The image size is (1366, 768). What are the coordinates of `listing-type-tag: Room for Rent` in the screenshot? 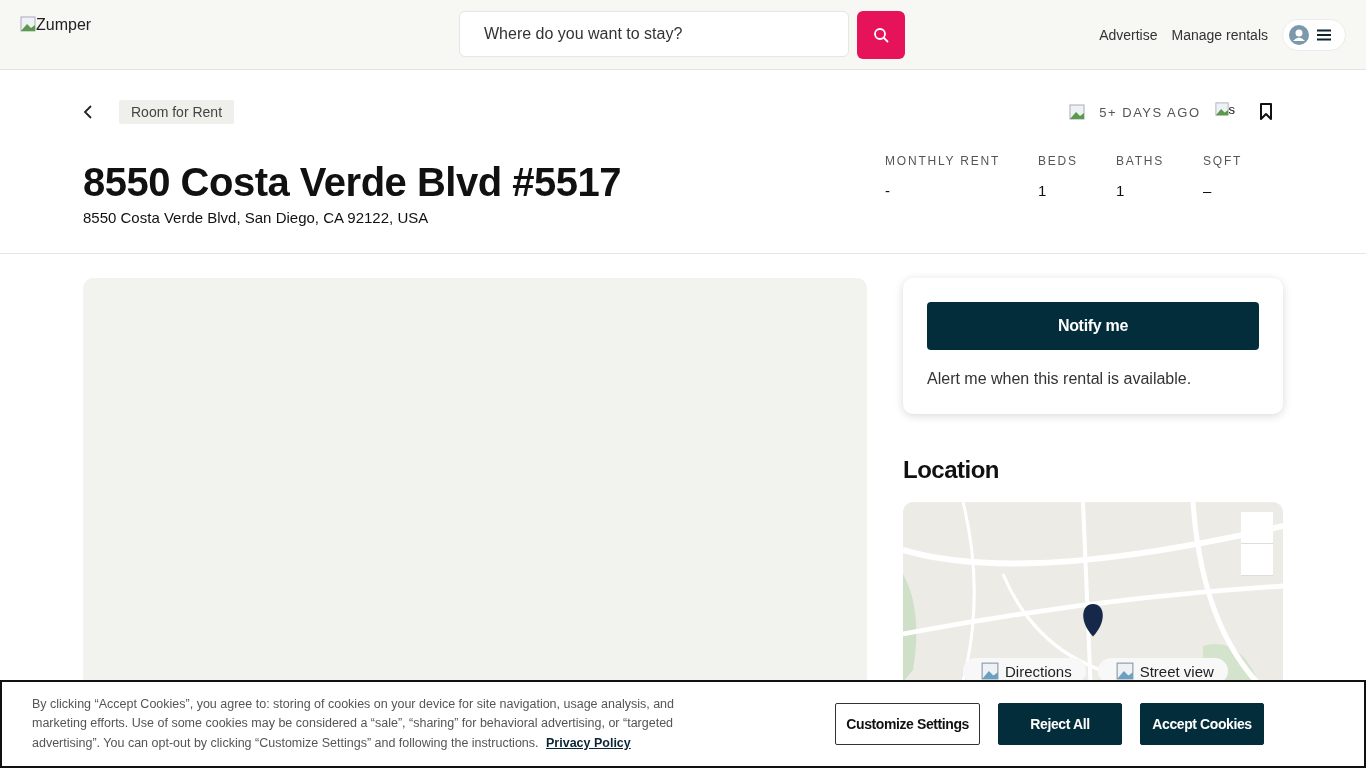 It's located at (177, 112).